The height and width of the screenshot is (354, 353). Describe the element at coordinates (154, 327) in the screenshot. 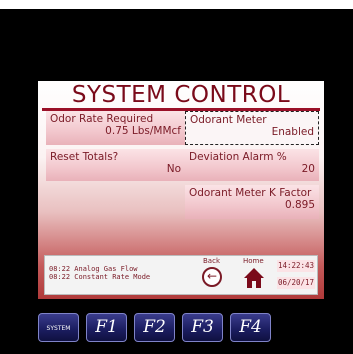

I see `softkey-f2: F2` at that location.